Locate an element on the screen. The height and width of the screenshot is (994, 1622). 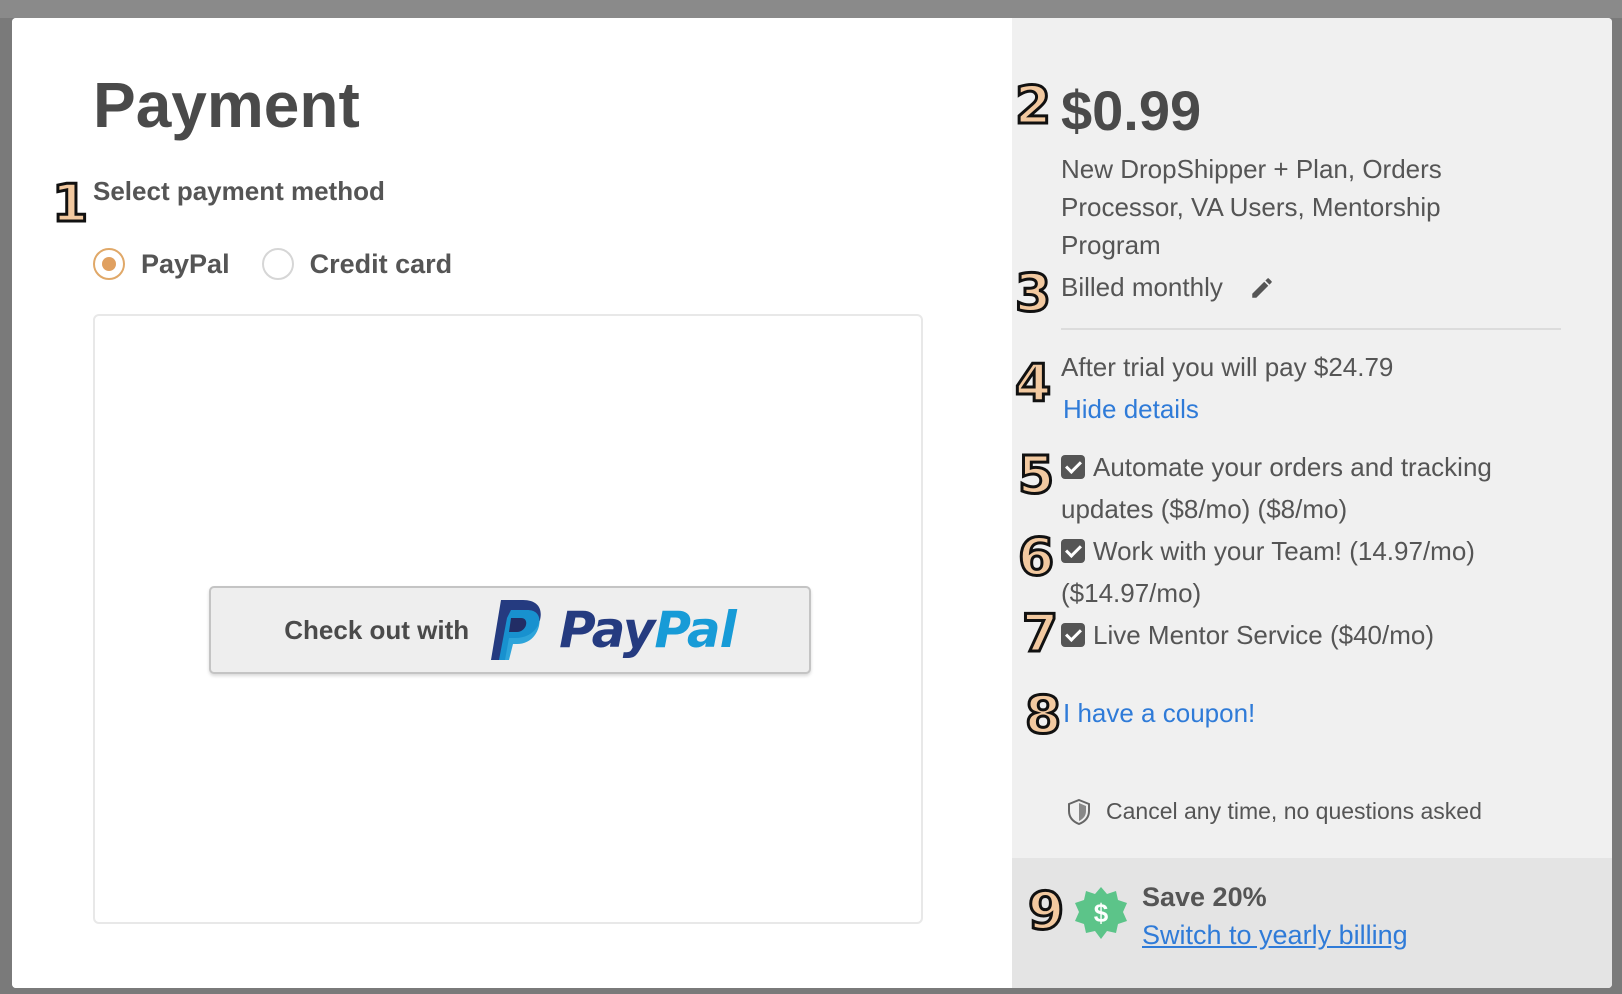
billing-period-row: Billed monthly is located at coordinates (1168, 287).